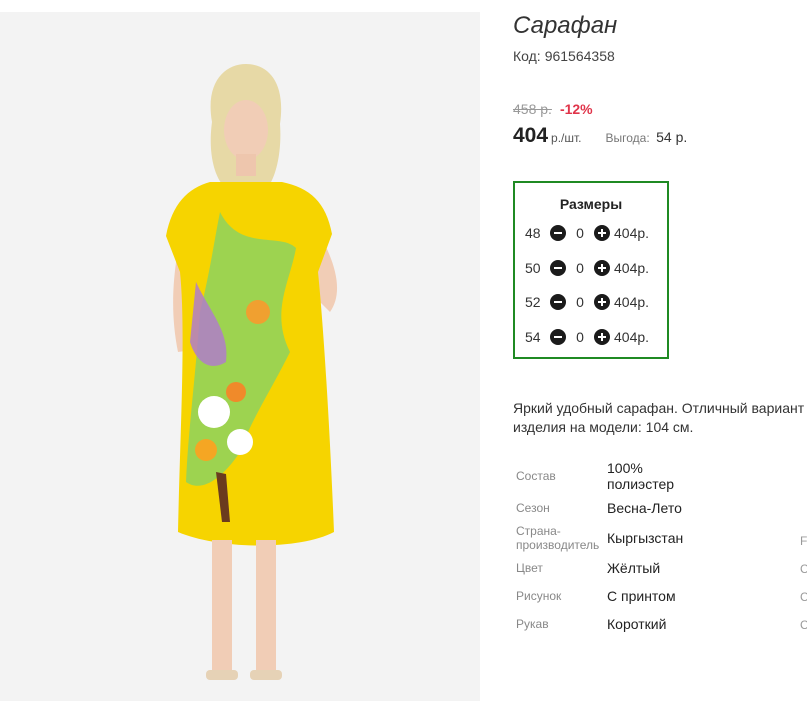 The height and width of the screenshot is (701, 807). I want to click on size-row: 48 0 404р., so click(587, 233).